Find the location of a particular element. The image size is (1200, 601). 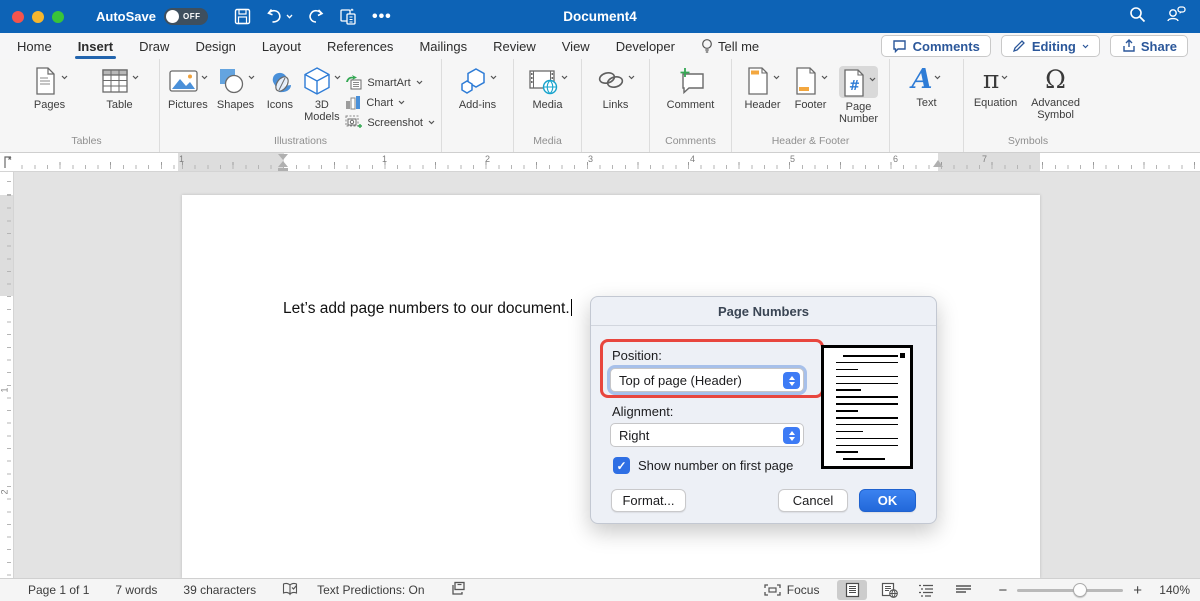

hanging-indent-marker is located at coordinates (283, 164).